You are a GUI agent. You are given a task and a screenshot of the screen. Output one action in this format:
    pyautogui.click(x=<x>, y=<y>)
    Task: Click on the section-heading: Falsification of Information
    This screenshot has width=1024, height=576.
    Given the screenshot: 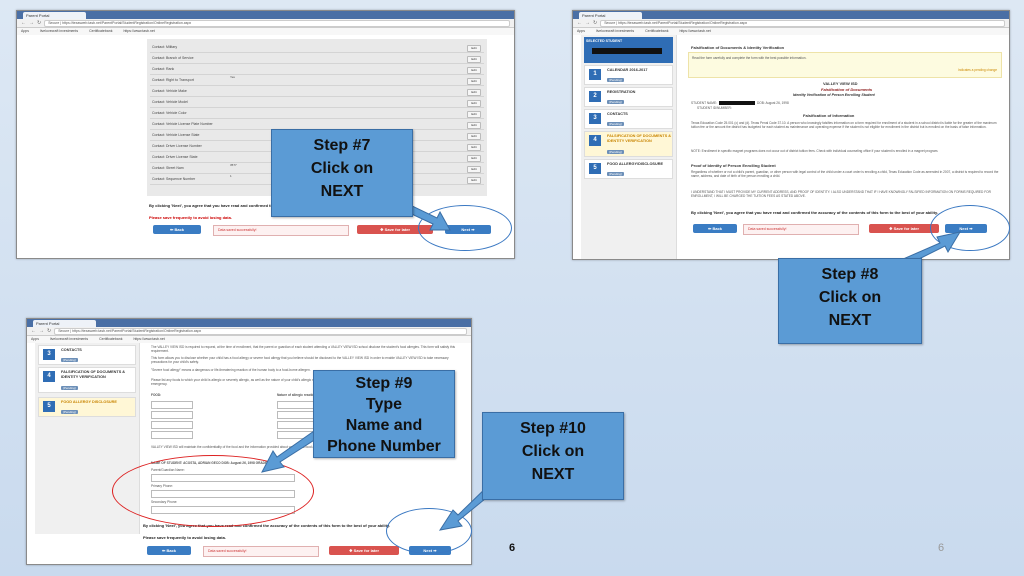 What is the action you would take?
    pyautogui.click(x=829, y=115)
    